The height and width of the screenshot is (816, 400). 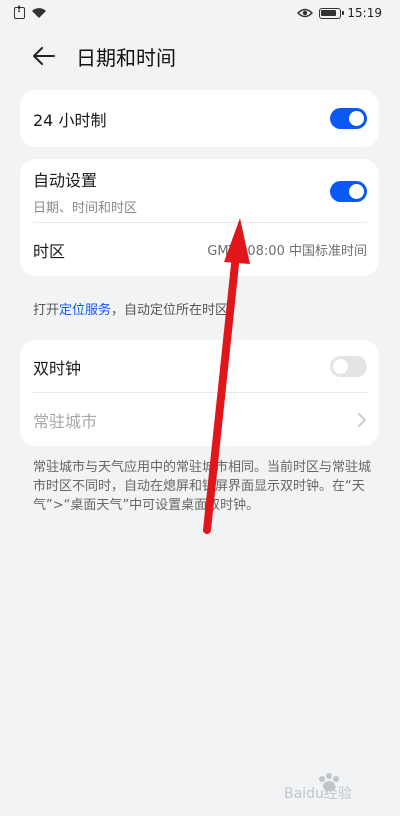 I want to click on card-24-hour: 24 小时制, so click(x=199, y=118).